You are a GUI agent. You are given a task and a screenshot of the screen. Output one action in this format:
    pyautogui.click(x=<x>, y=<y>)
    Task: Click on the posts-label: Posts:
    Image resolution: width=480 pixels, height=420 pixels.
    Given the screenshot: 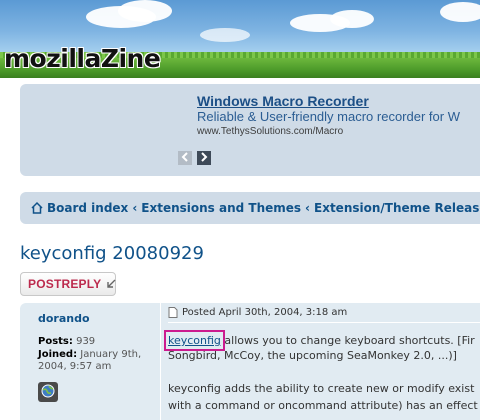 What is the action you would take?
    pyautogui.click(x=55, y=341)
    